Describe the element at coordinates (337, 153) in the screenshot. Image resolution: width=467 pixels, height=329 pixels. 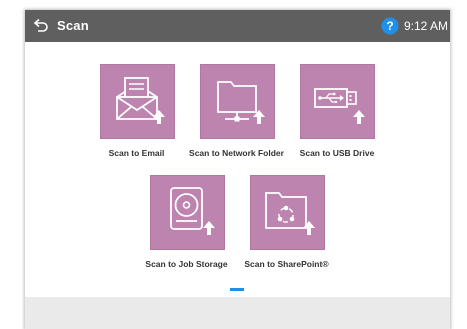
I see `scan-to-usb-drive-label: Scan to USB Drive` at that location.